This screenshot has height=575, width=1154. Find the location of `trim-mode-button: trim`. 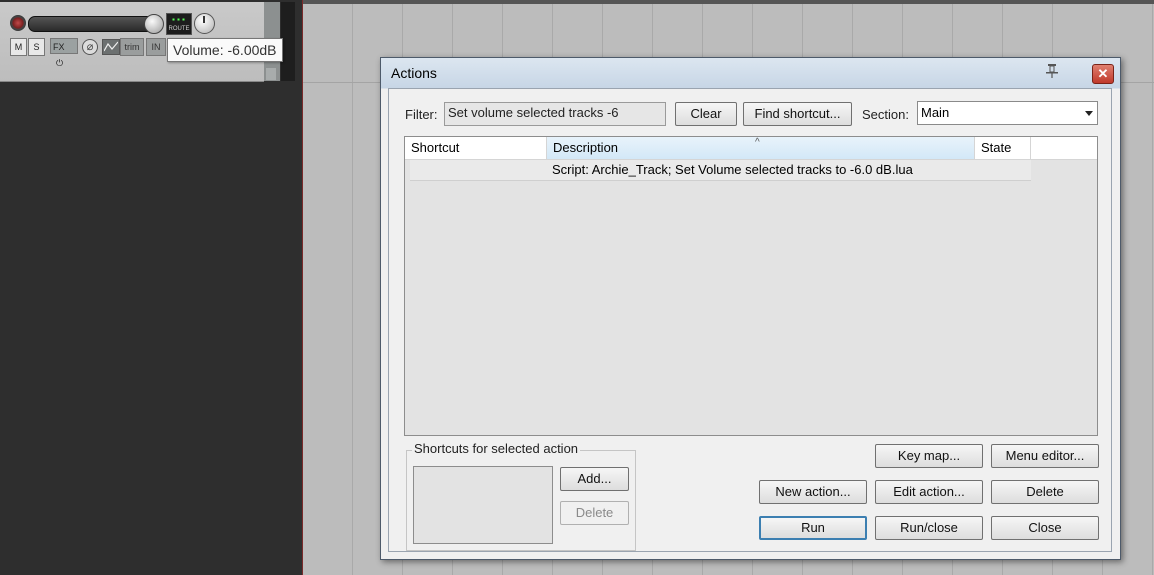

trim-mode-button: trim is located at coordinates (132, 47).